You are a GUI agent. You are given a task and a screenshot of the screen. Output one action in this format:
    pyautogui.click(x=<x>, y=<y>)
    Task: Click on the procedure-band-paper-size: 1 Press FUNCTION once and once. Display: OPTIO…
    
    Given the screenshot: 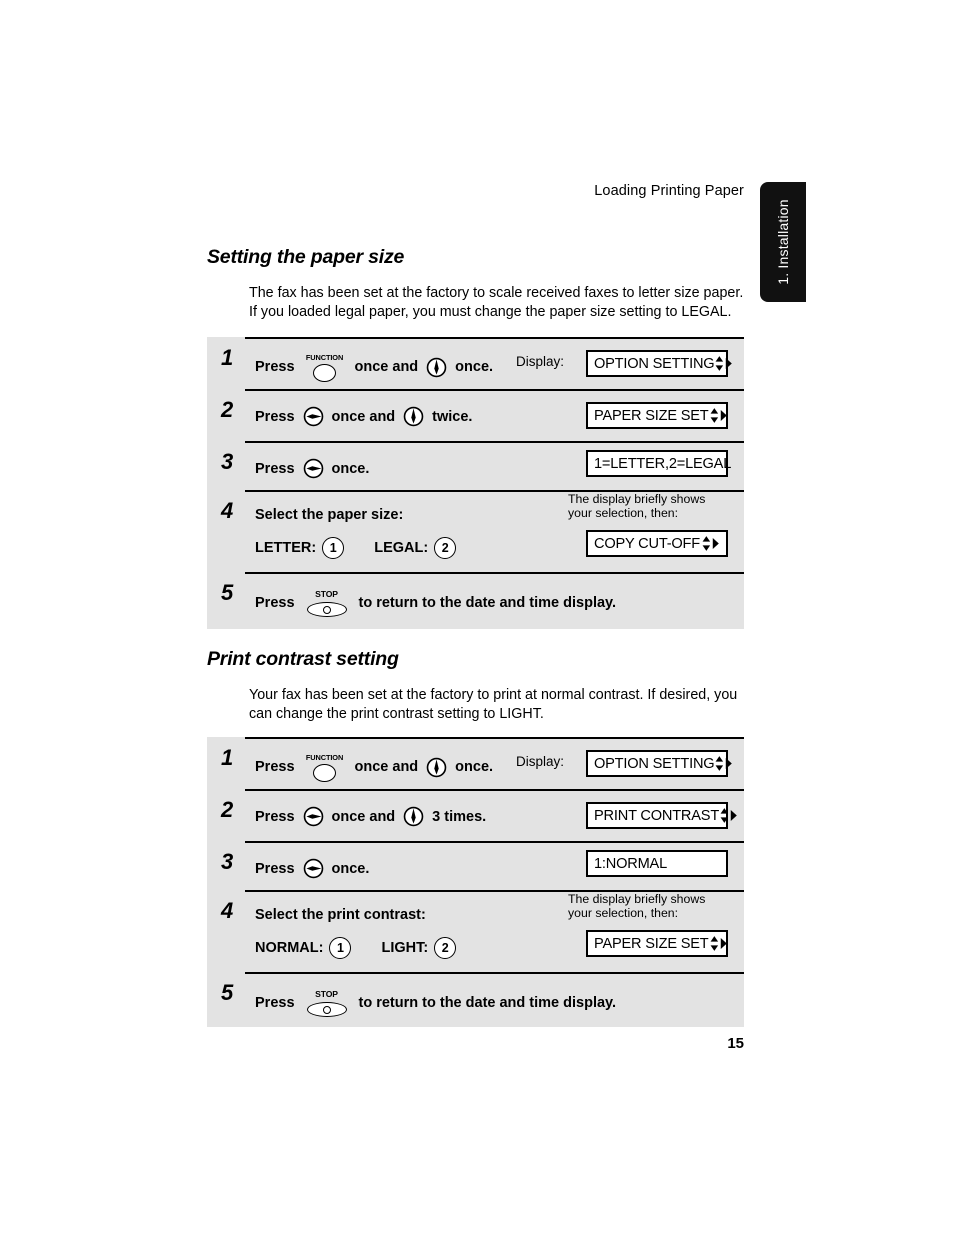 What is the action you would take?
    pyautogui.click(x=475, y=483)
    